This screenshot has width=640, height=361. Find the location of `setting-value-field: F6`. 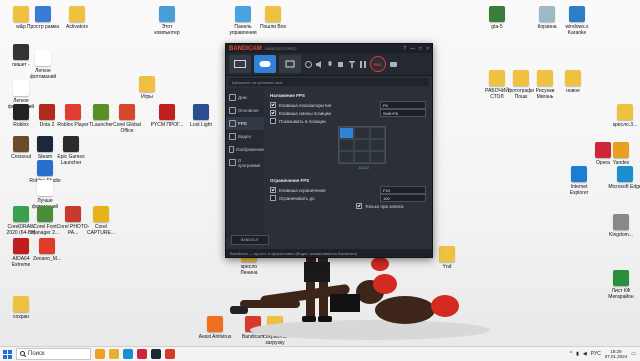

setting-value-field: F6 is located at coordinates (403, 105).